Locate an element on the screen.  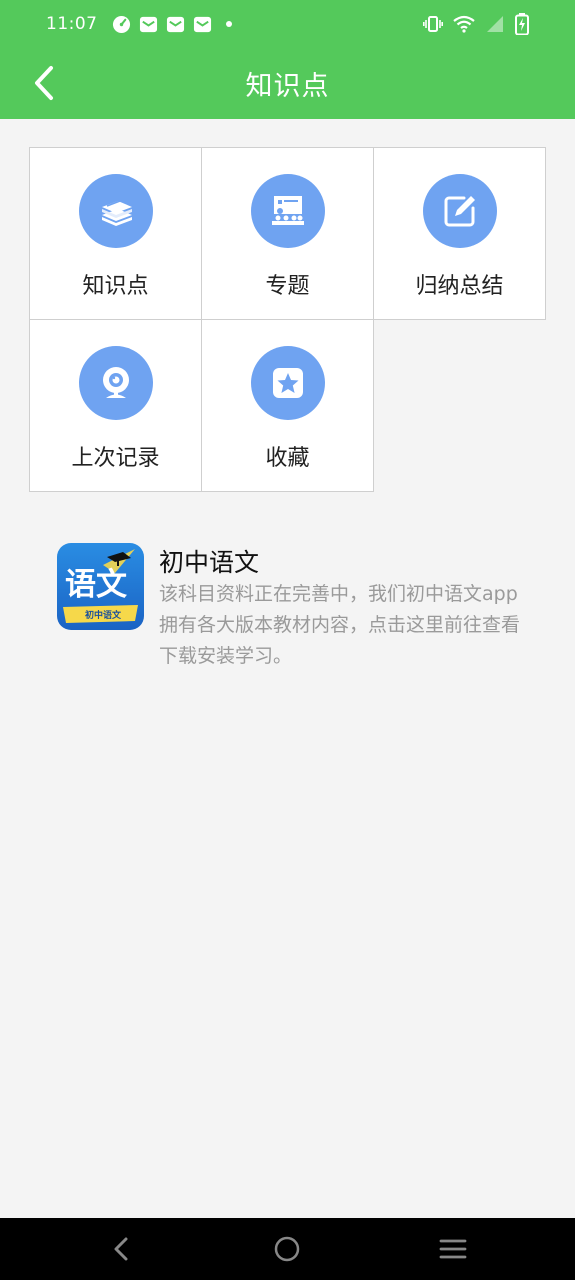
status-left: 11:07 is located at coordinates (139, 24).